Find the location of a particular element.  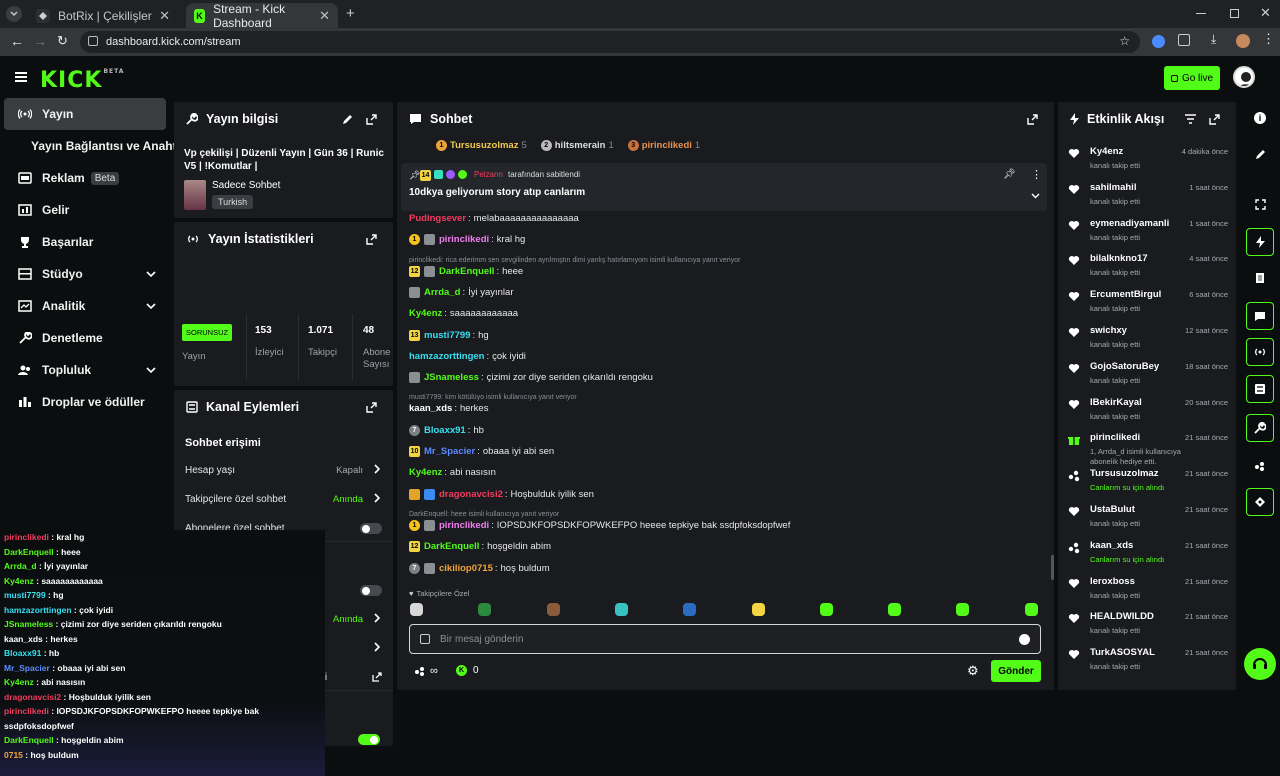

chat-username: cikiliop0715 is located at coordinates (466, 568).